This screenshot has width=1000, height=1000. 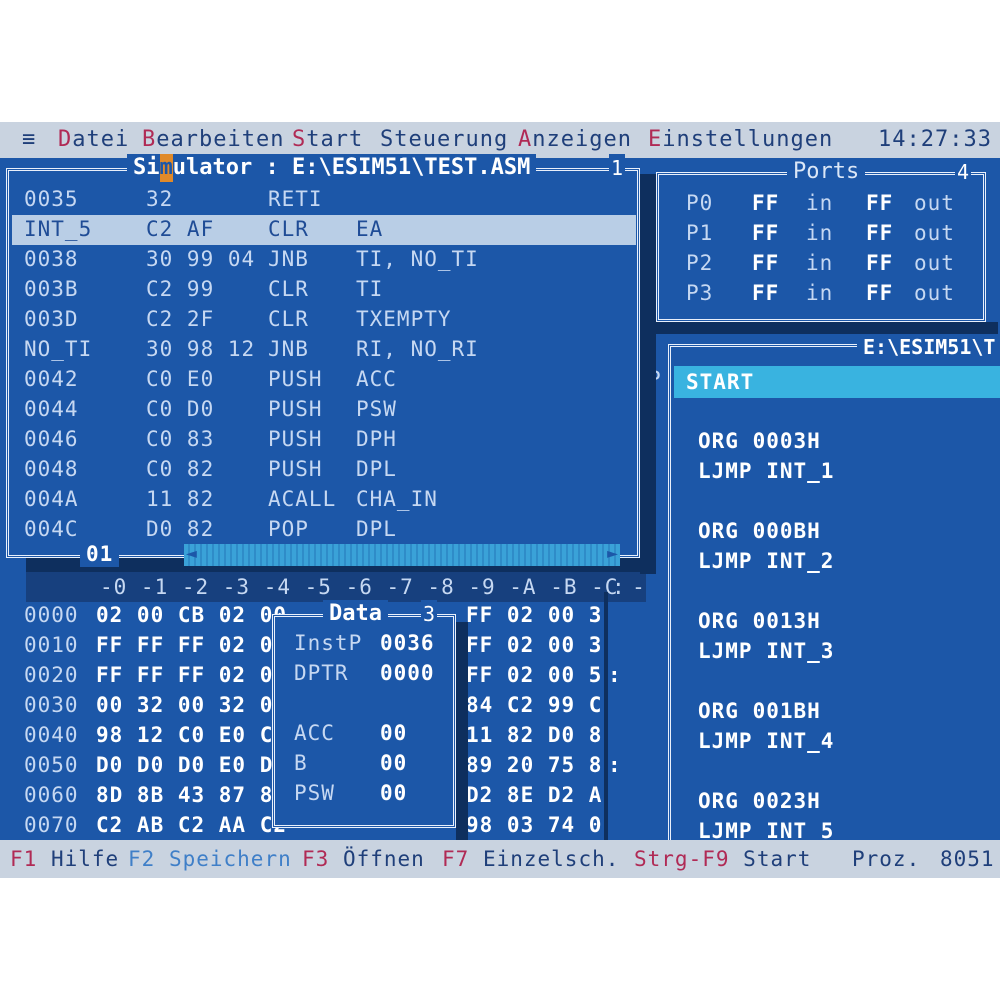 What do you see at coordinates (93, 140) in the screenshot?
I see `menu-datei: Datei` at bounding box center [93, 140].